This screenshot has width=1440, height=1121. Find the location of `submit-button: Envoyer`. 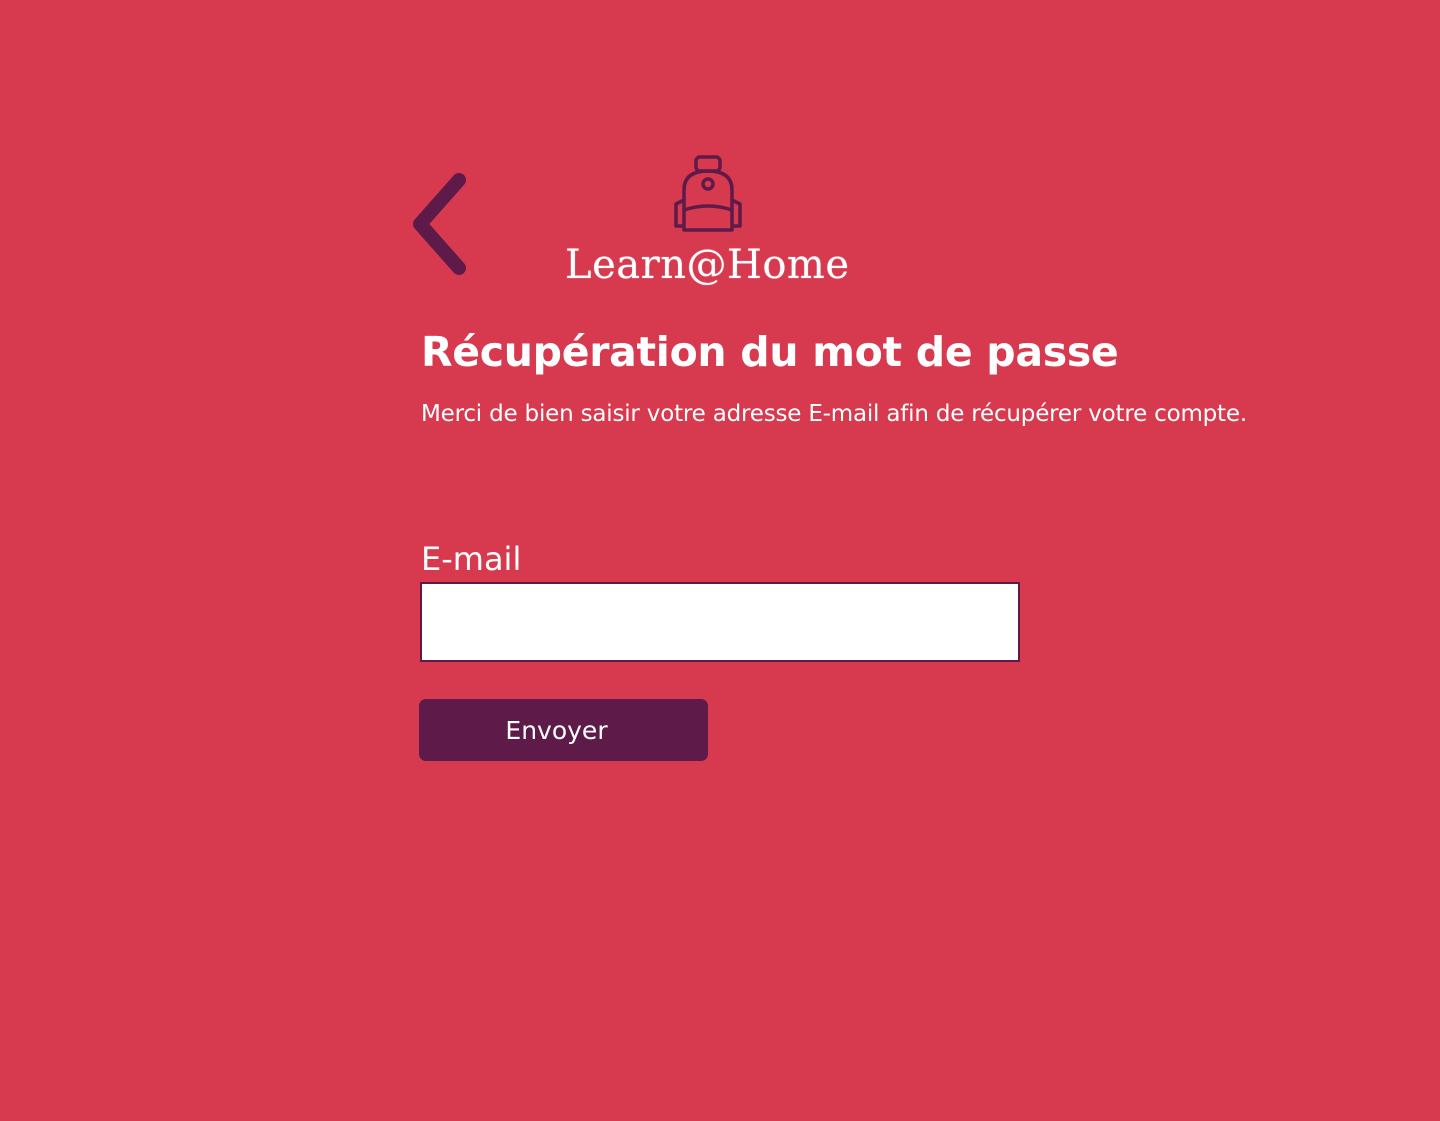

submit-button: Envoyer is located at coordinates (563, 730).